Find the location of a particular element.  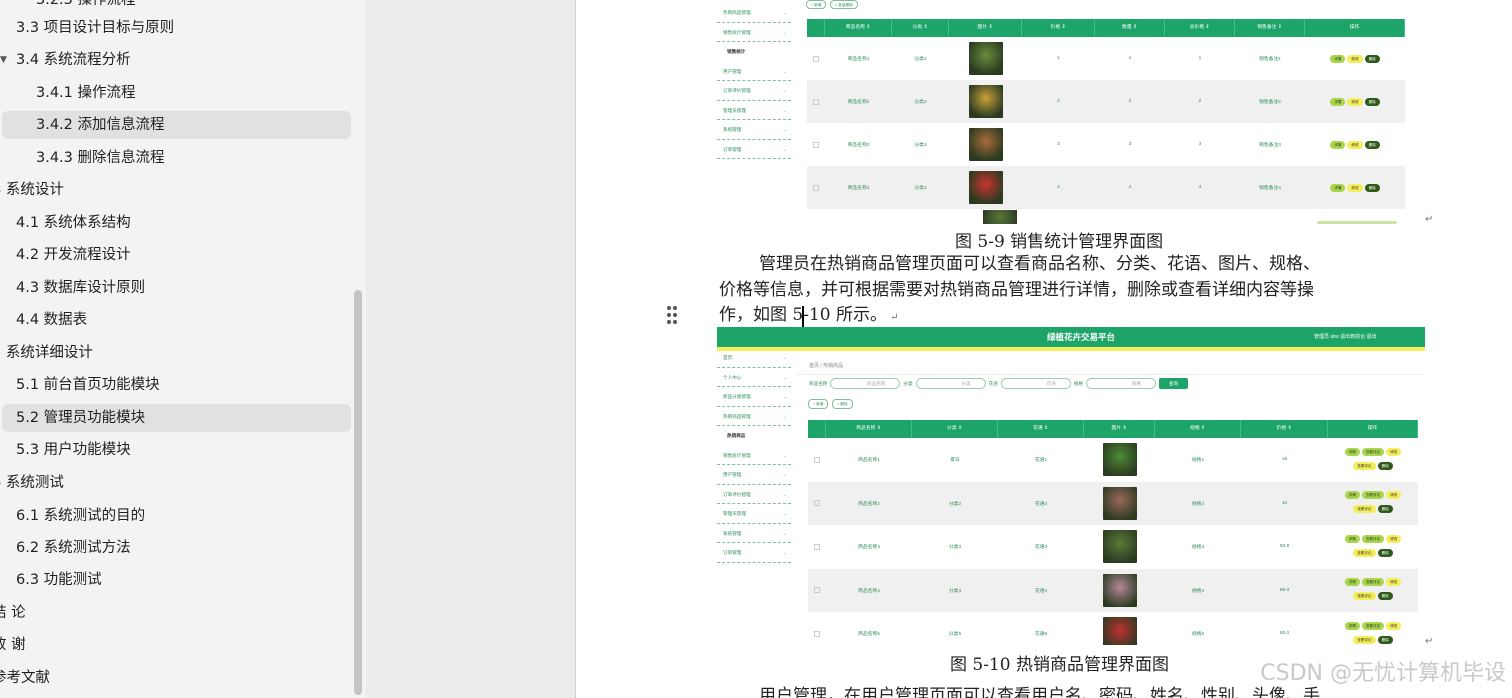

outline-item: 4.1 系统体系结构 is located at coordinates (175, 223).